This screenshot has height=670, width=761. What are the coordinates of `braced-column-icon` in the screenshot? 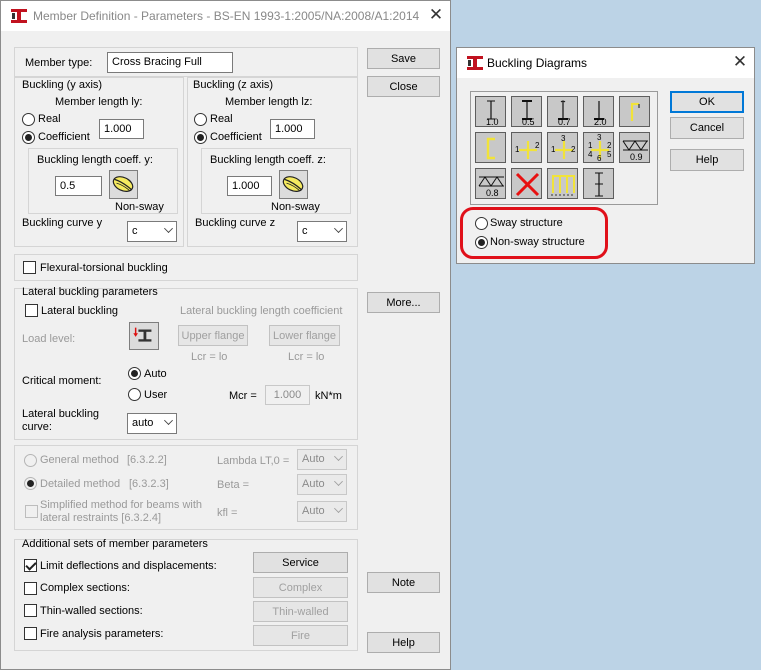 It's located at (599, 184).